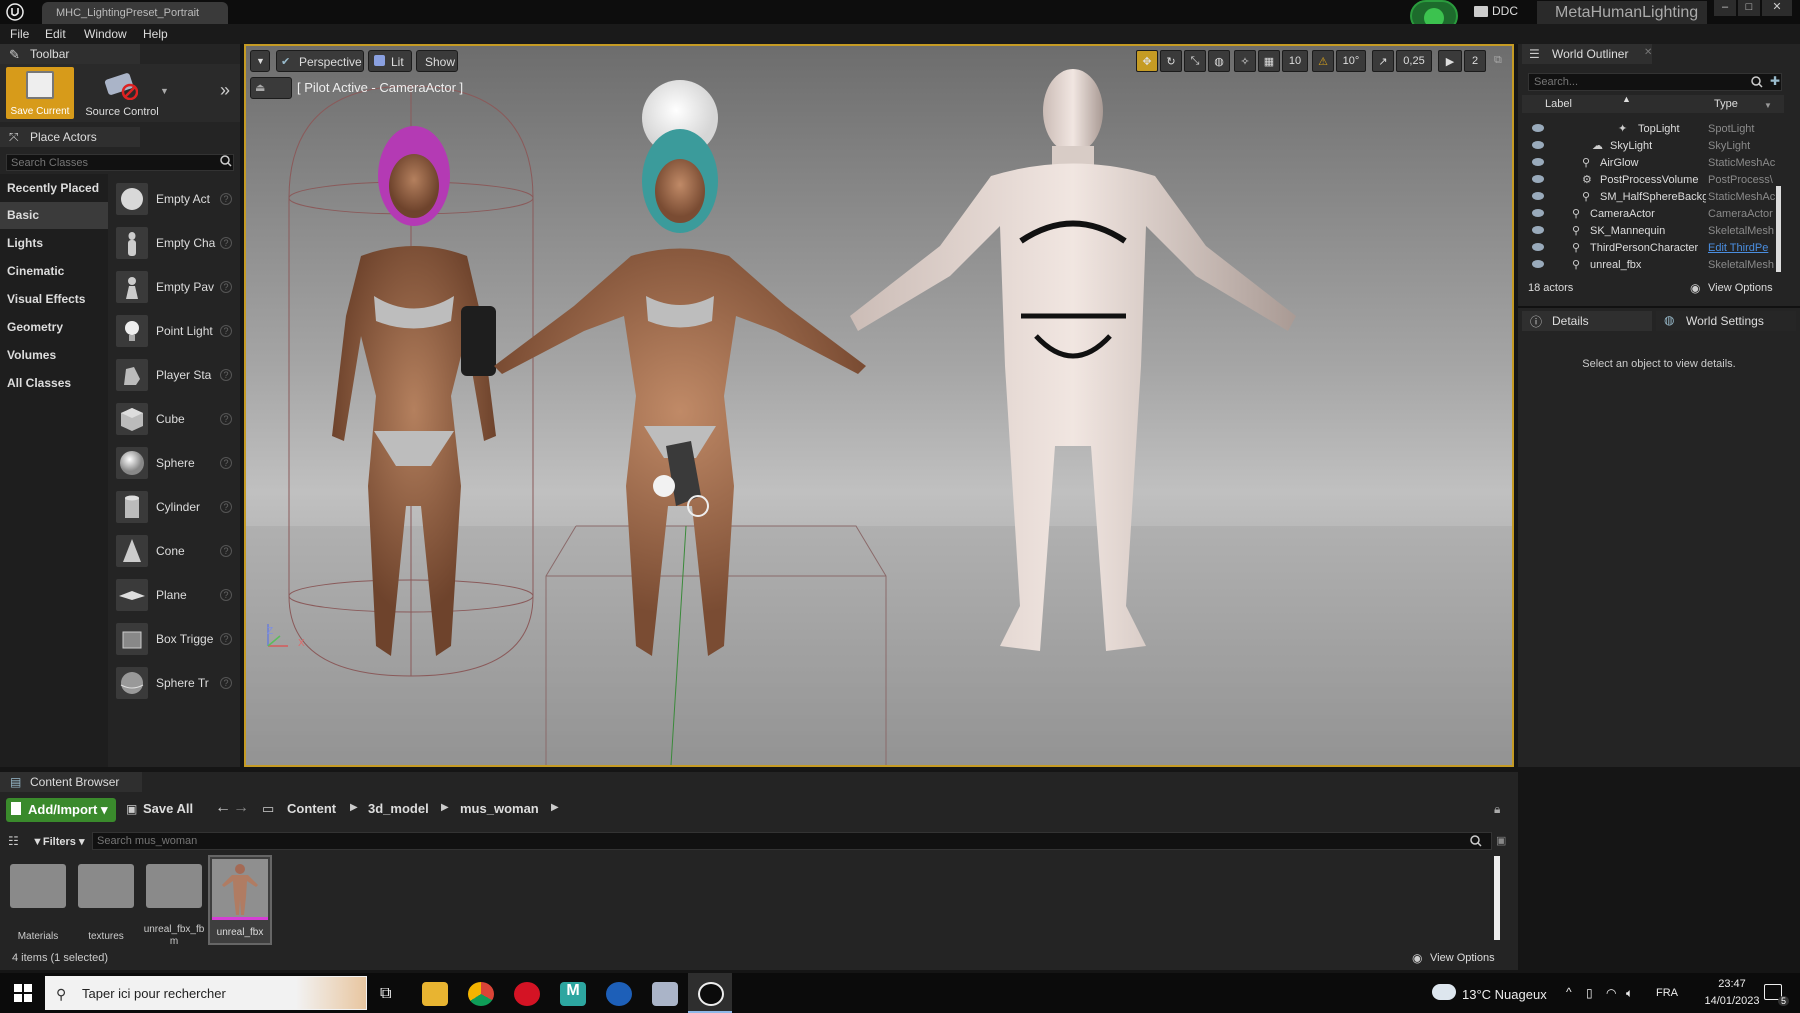  I want to click on actor-cylinder: Cylinder?, so click(176, 507).